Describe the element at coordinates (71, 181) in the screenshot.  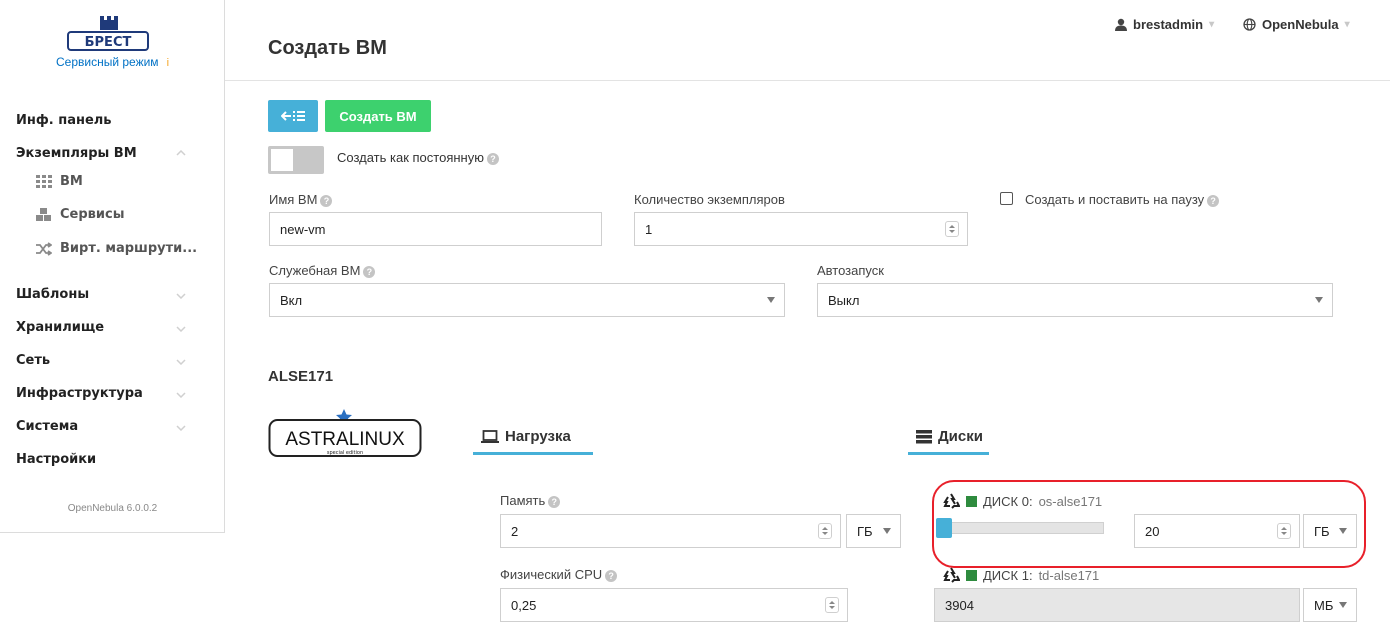
I see `sidebar-item-label: ВМ` at that location.